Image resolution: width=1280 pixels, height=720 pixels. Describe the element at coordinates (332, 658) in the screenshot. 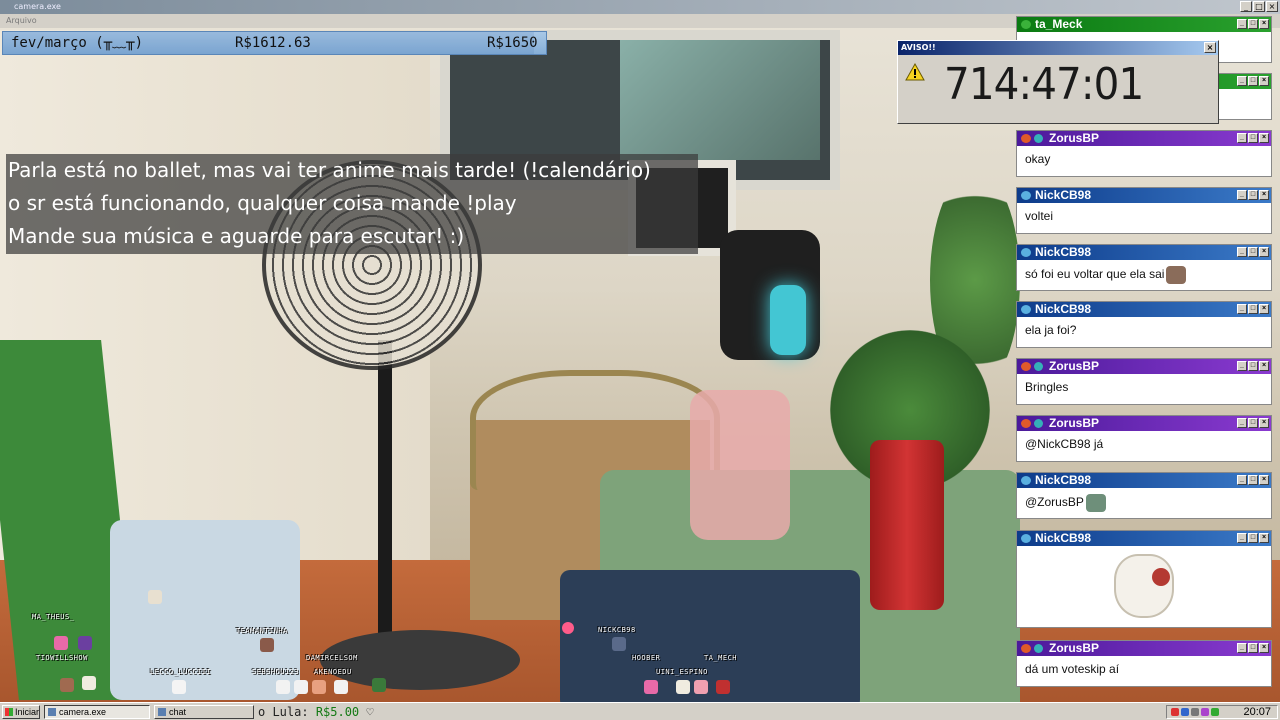

I see `viewer-name: DAMIRCELSOM` at that location.